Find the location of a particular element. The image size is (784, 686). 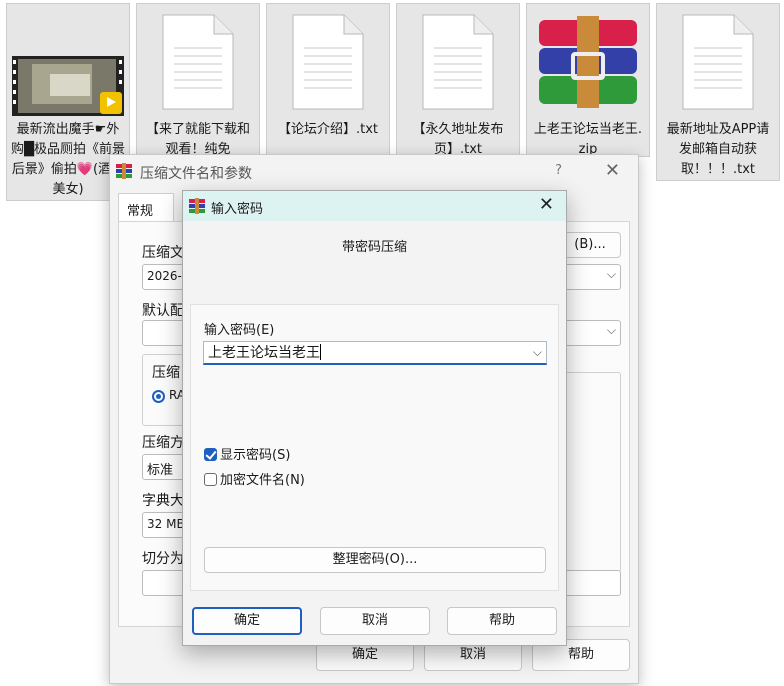

file-tile-text: 【来了就能下载和观看！纯免 is located at coordinates (198, 80).